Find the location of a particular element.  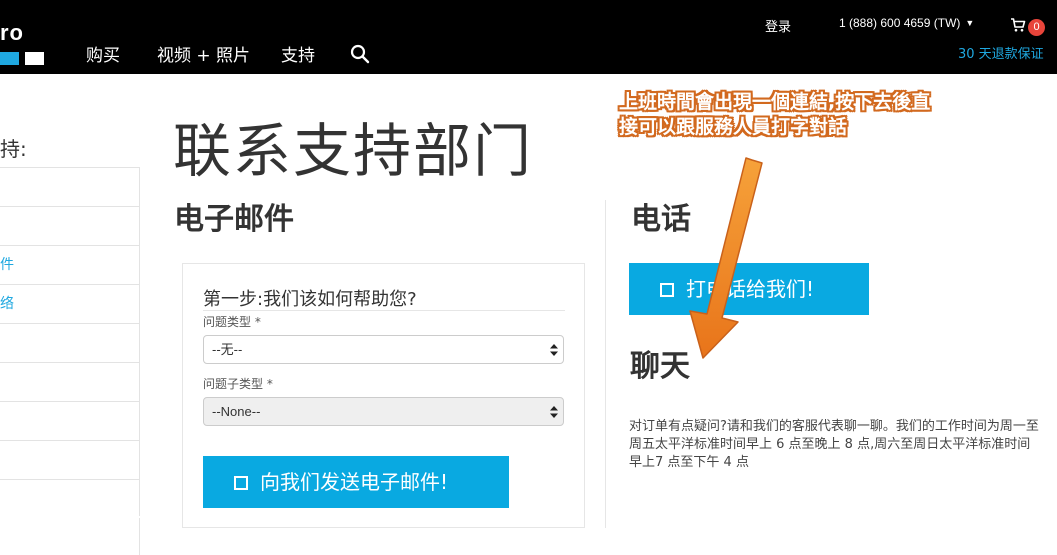

search-icon is located at coordinates (360, 54).